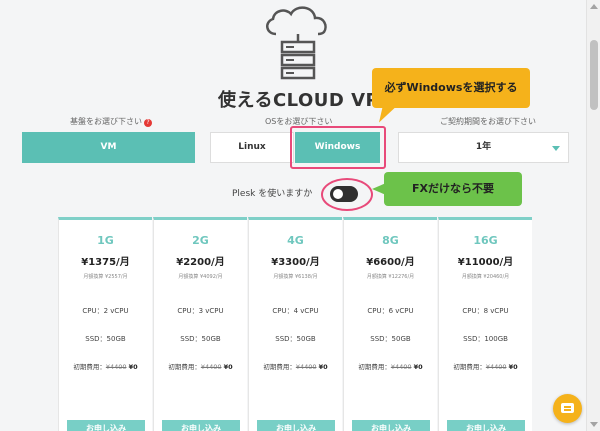 The height and width of the screenshot is (431, 600). Describe the element at coordinates (593, 215) in the screenshot. I see `vertical-scrollbar` at that location.